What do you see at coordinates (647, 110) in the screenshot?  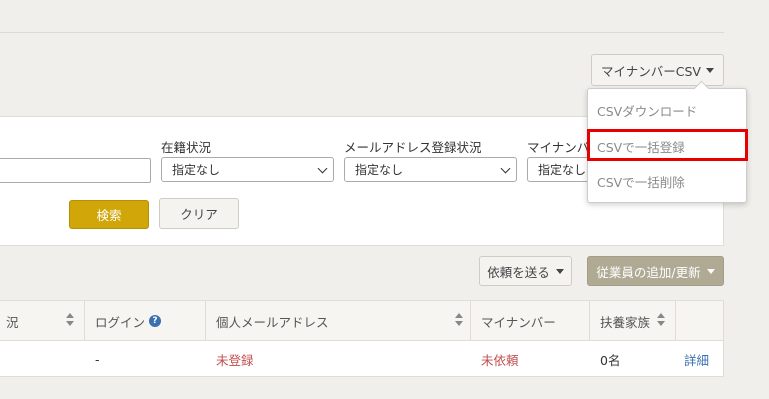 I see `menu-item-csv-download: CSVダウンロード` at bounding box center [647, 110].